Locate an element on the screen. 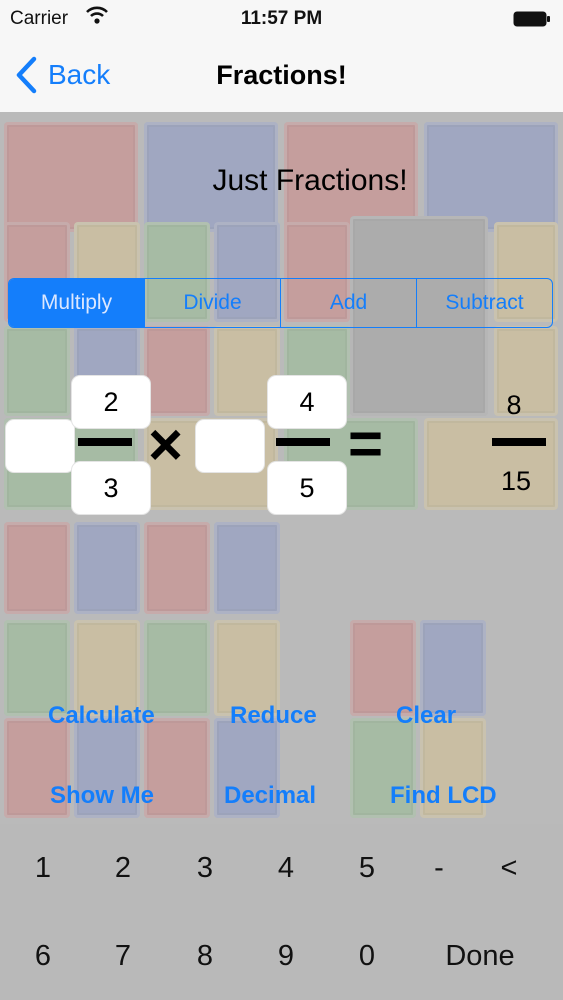 The width and height of the screenshot is (563, 1000). key-9: 9 is located at coordinates (286, 956).